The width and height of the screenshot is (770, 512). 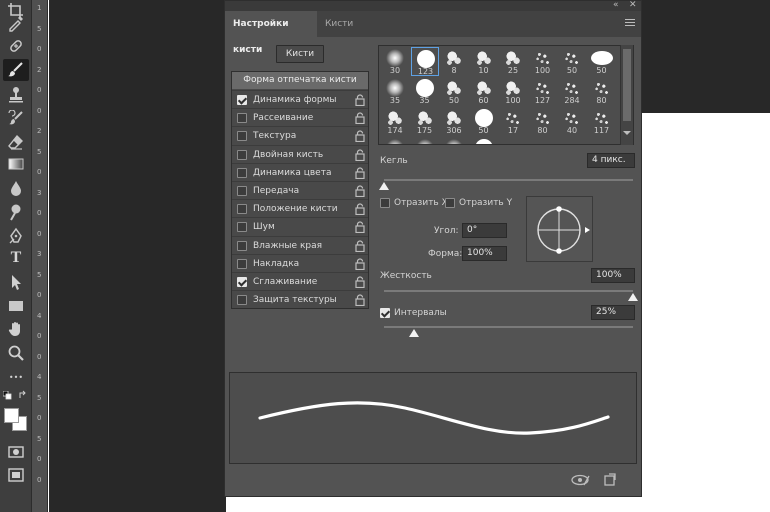 What do you see at coordinates (616, 5) in the screenshot?
I see `collapse-panel-icon: «` at bounding box center [616, 5].